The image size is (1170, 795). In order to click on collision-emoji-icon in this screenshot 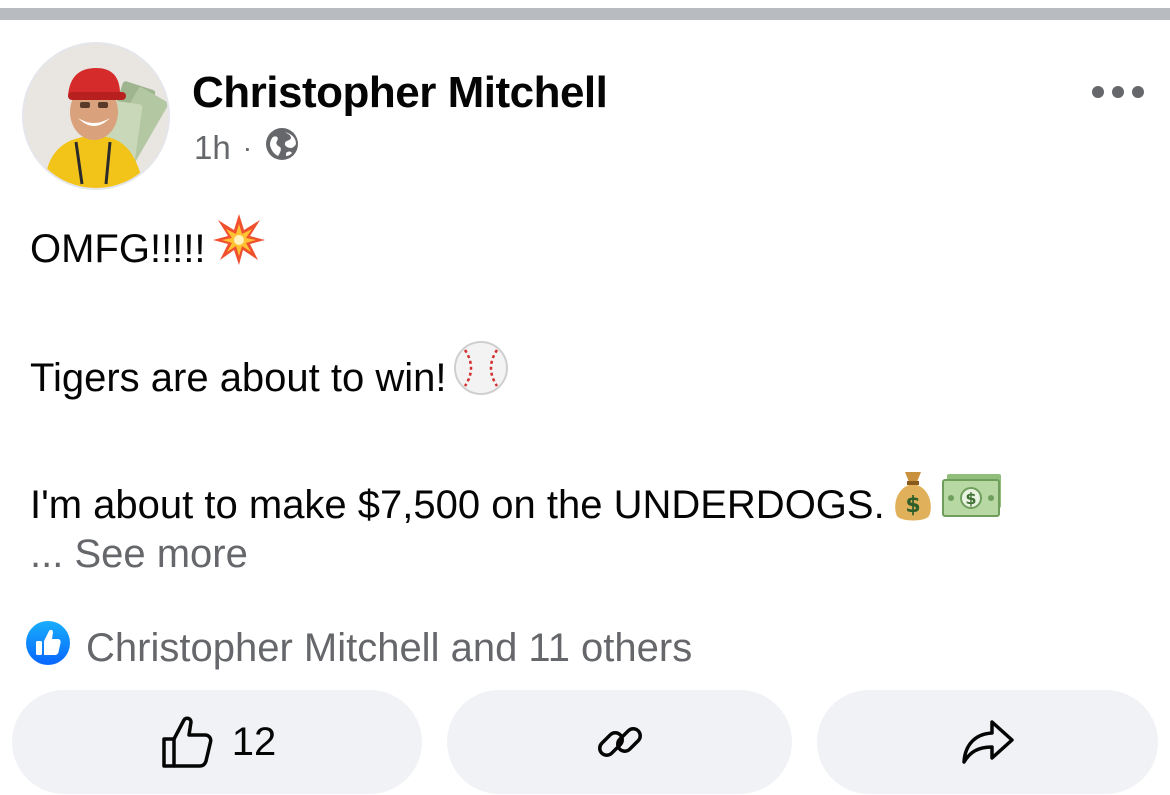, I will do `click(239, 247)`.